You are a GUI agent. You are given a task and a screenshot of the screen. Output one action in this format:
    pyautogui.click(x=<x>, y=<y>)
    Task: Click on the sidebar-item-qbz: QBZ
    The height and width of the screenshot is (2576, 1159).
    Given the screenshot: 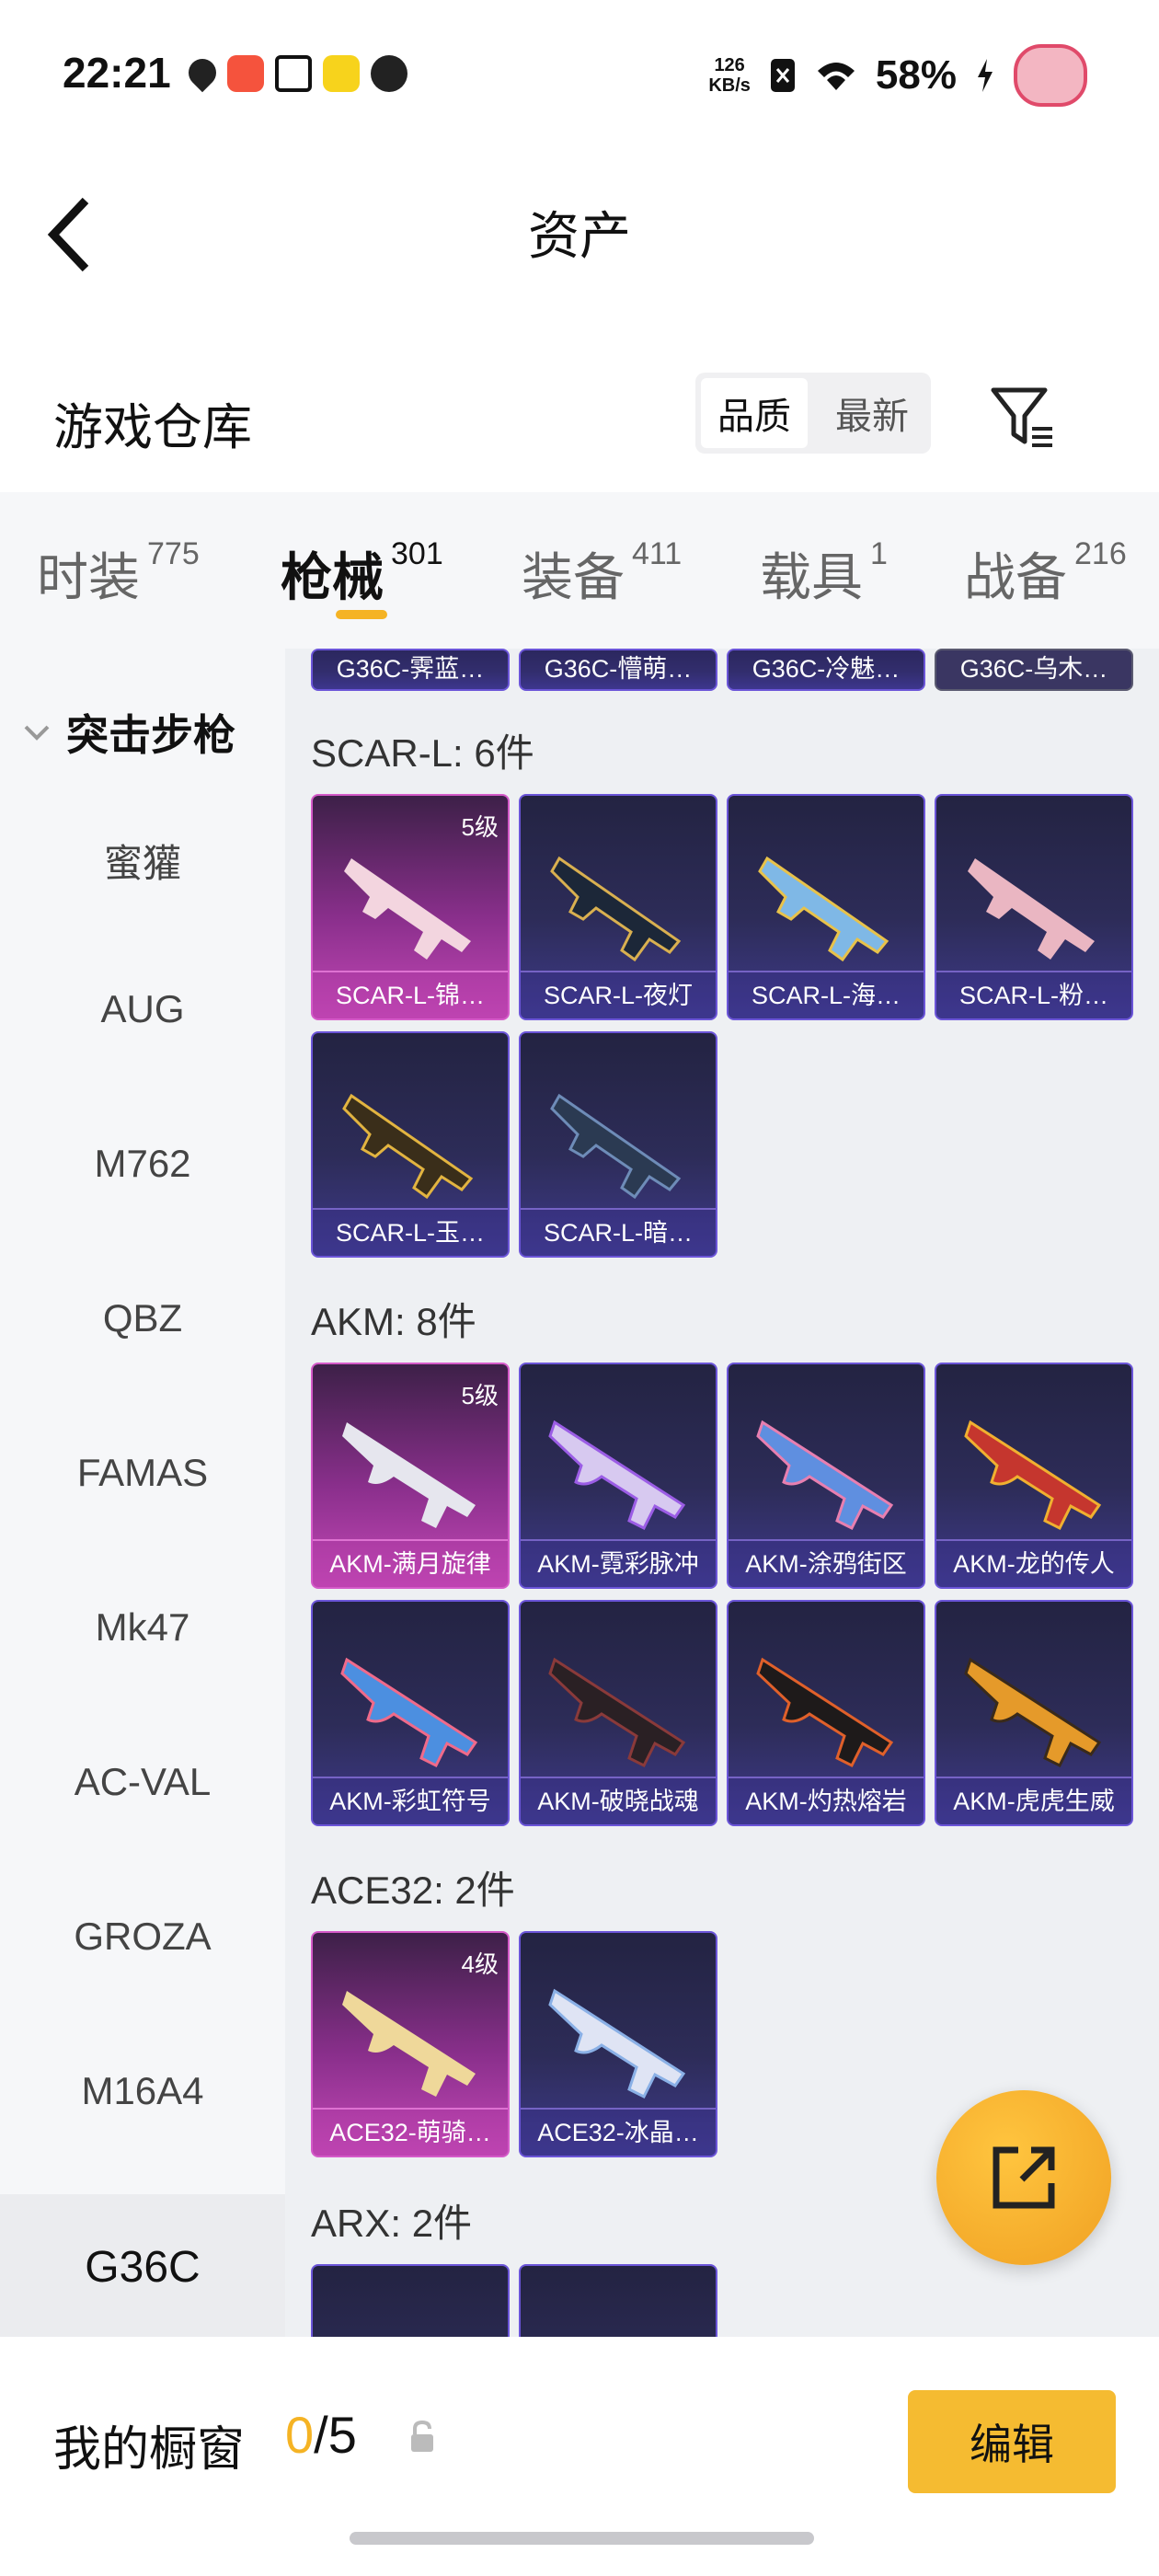 What is the action you would take?
    pyautogui.click(x=142, y=1318)
    